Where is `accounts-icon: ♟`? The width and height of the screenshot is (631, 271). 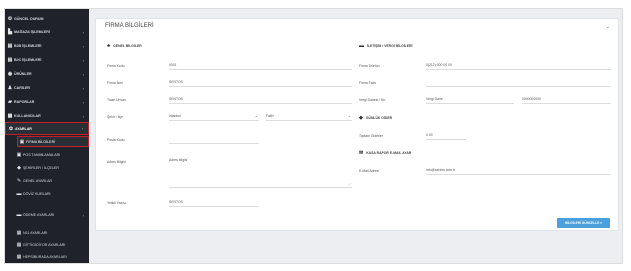 accounts-icon: ♟ is located at coordinates (10, 88).